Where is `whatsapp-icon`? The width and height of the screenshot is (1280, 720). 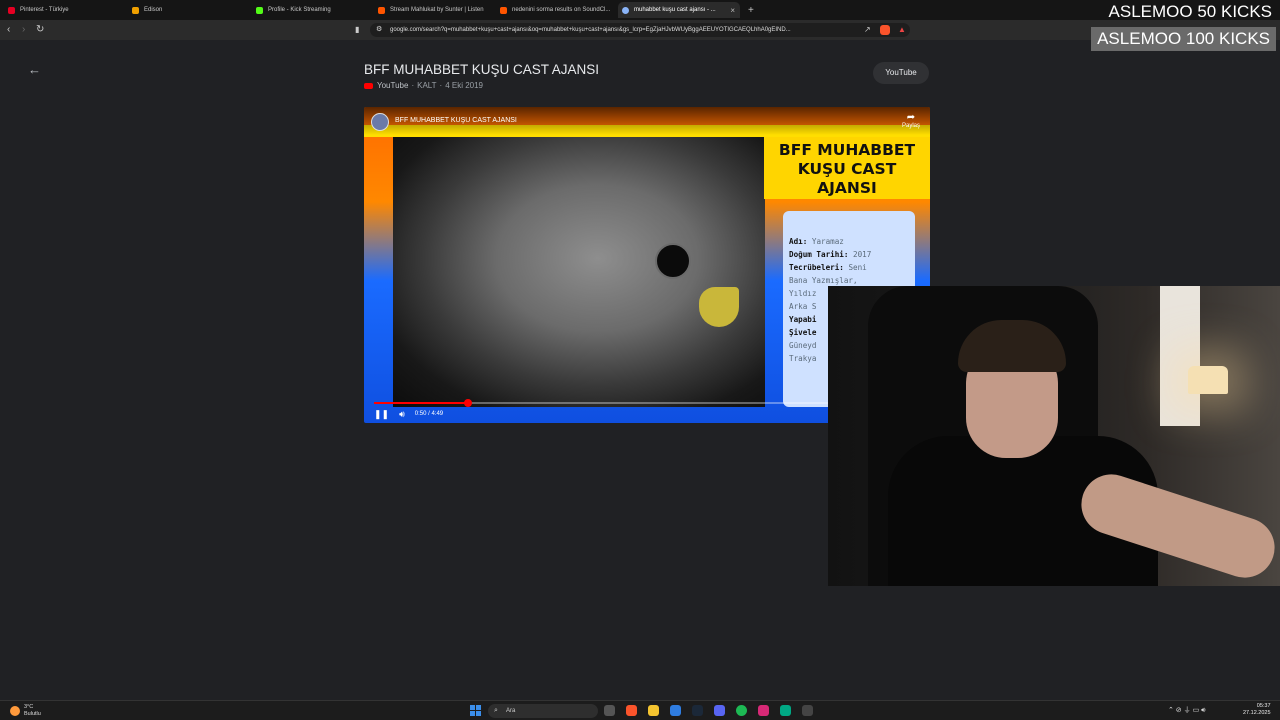 whatsapp-icon is located at coordinates (785, 710).